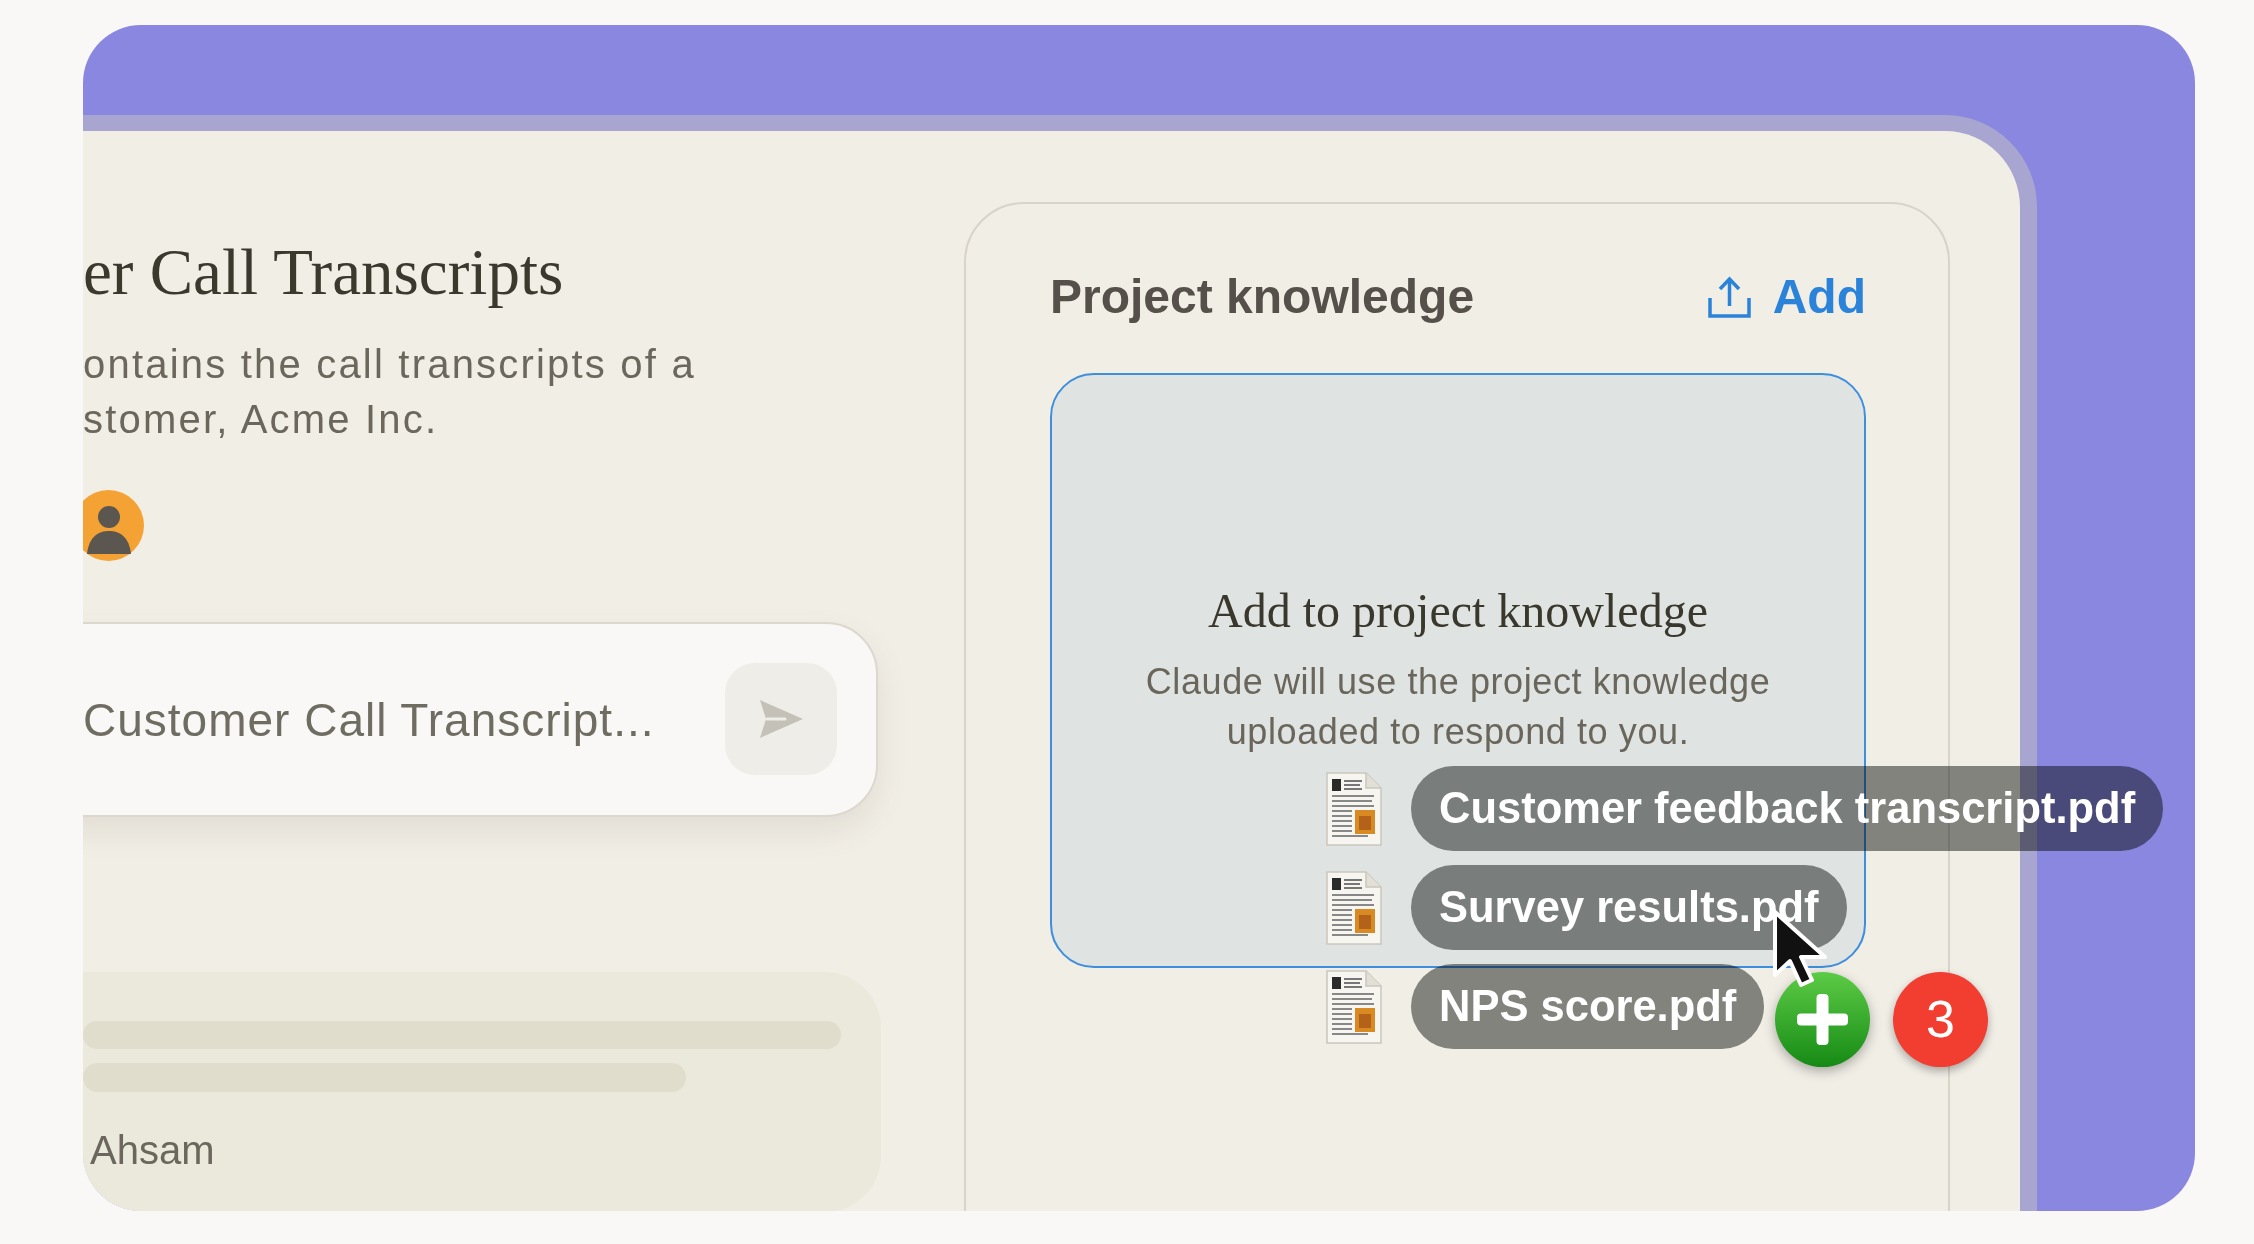 Image resolution: width=2254 pixels, height=1244 pixels. I want to click on send-button, so click(781, 719).